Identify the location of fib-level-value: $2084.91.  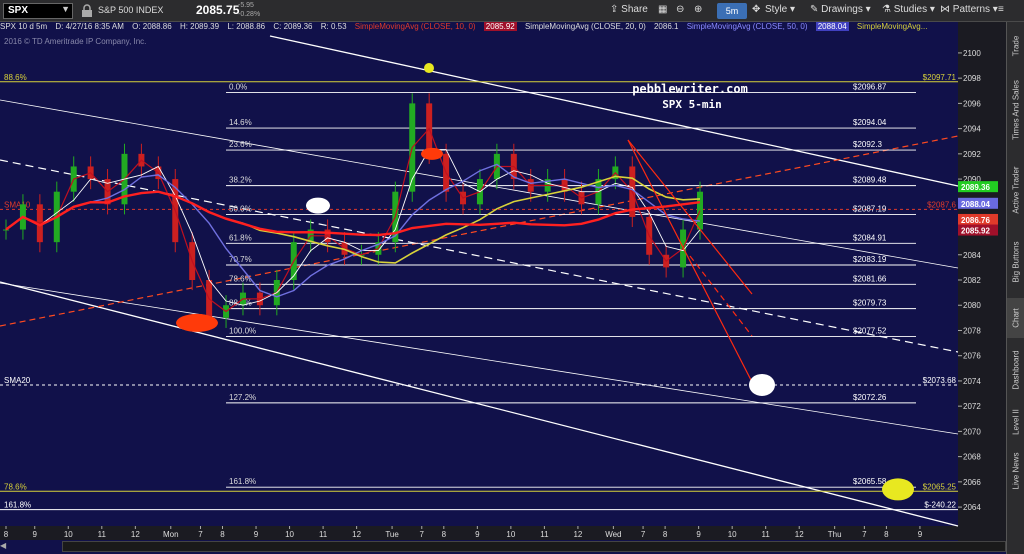
(870, 237).